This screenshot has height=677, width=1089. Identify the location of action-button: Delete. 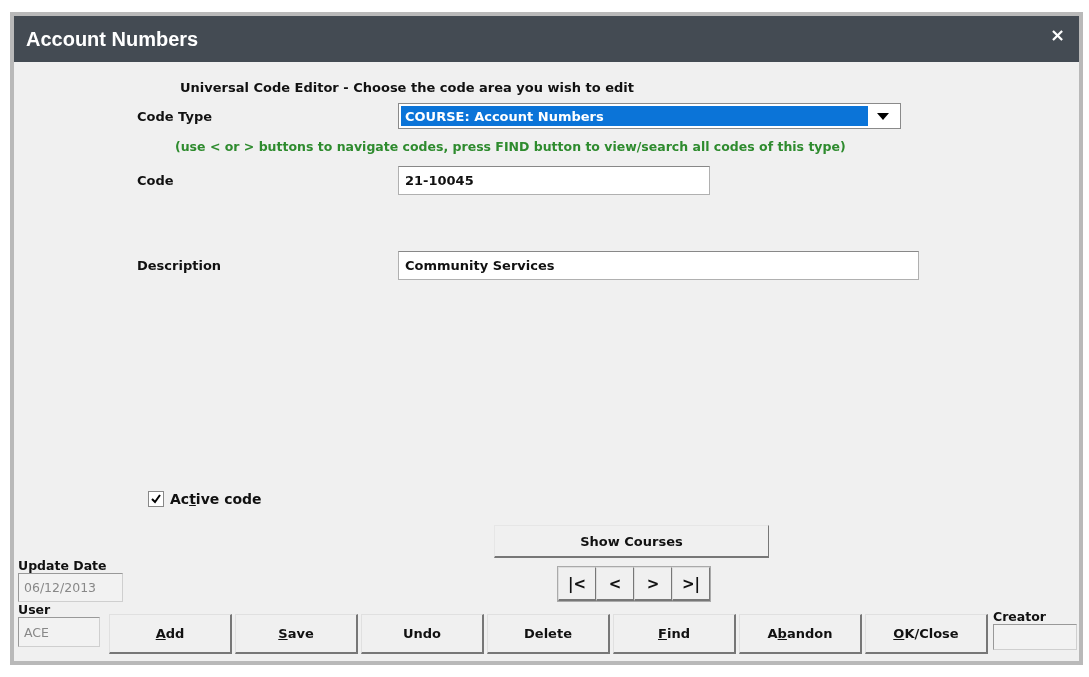
(548, 634).